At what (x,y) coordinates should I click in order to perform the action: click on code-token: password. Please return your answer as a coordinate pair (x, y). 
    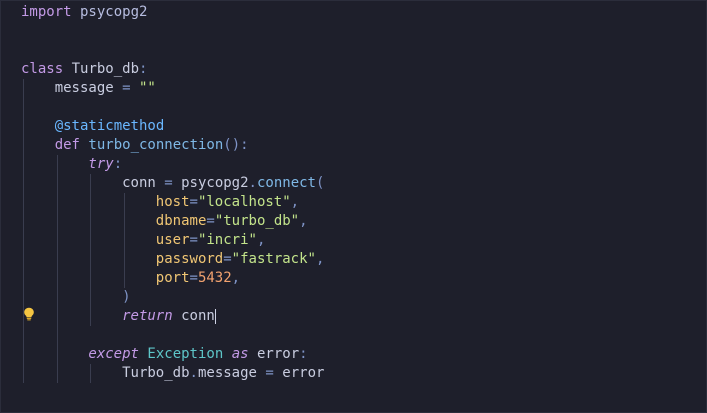
    Looking at the image, I should click on (189, 259).